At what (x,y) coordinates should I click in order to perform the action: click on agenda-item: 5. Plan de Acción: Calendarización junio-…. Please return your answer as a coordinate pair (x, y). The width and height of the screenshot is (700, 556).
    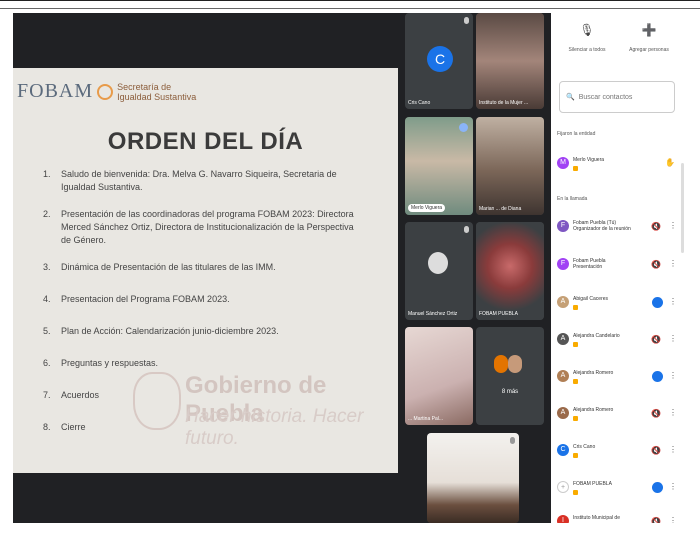
    Looking at the image, I should click on (161, 331).